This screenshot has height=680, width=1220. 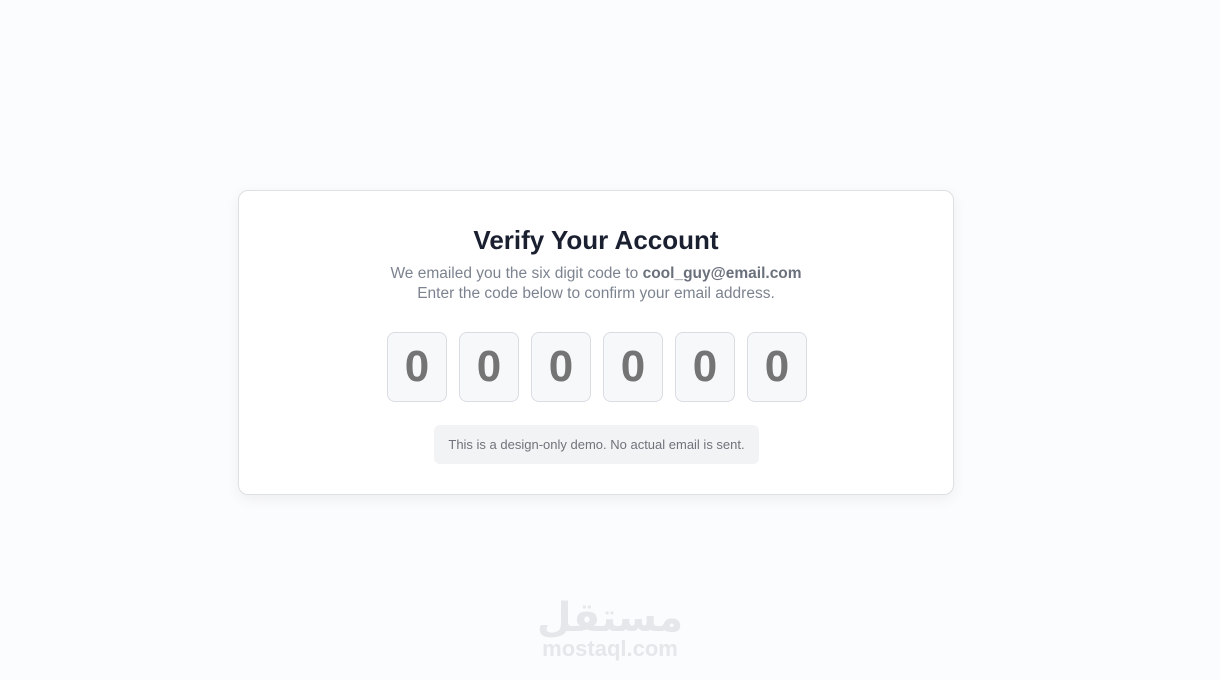 I want to click on page-title: Verify Your Account, so click(x=596, y=240).